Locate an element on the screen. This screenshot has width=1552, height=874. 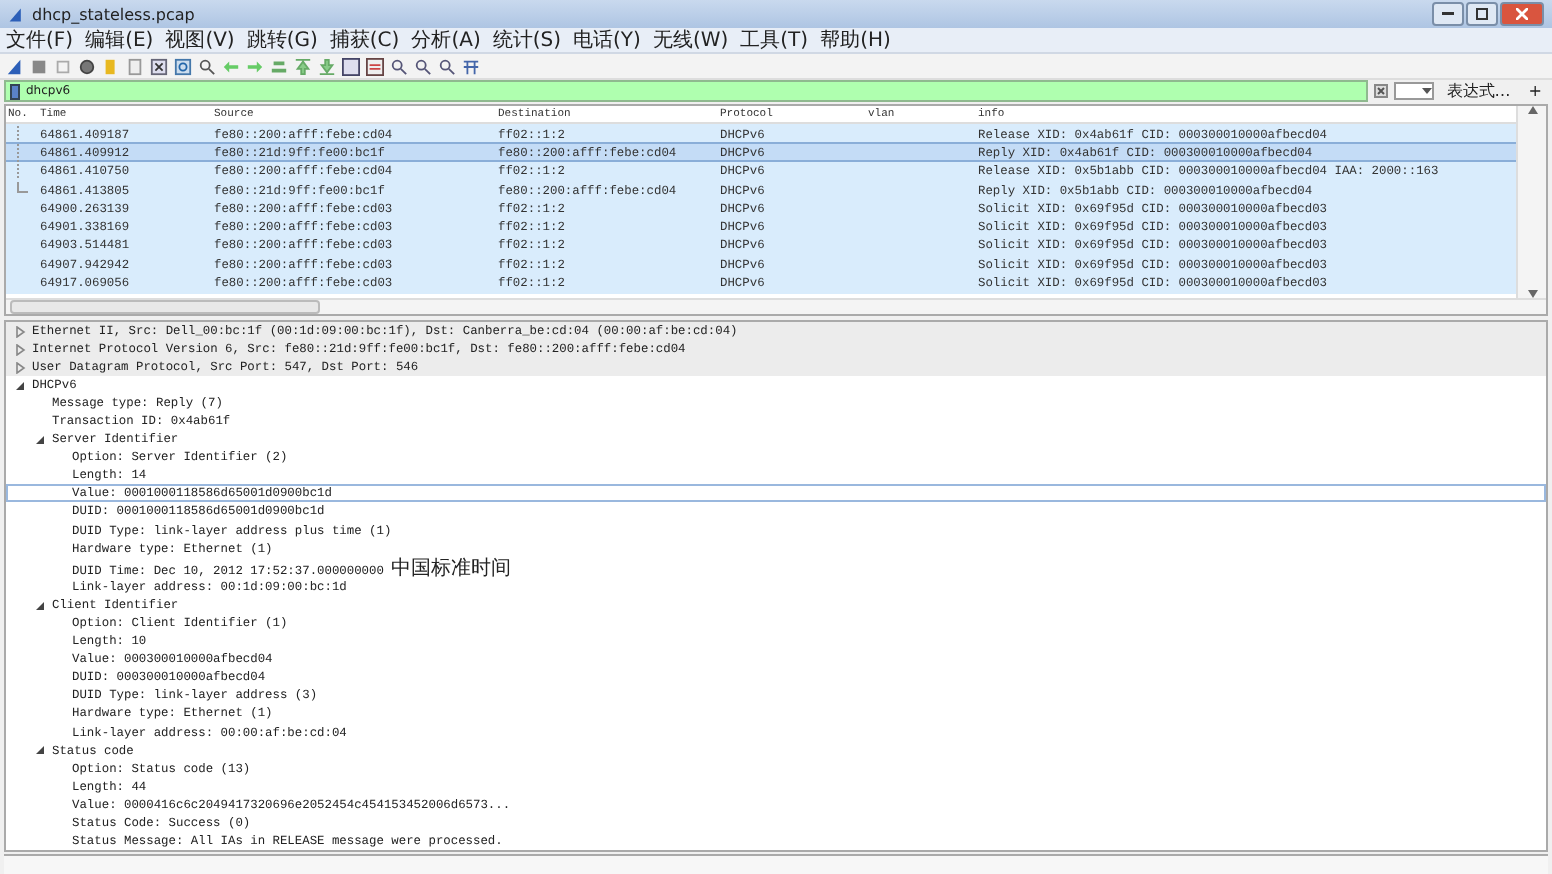
menu-item: 分析(A) is located at coordinates (446, 40).